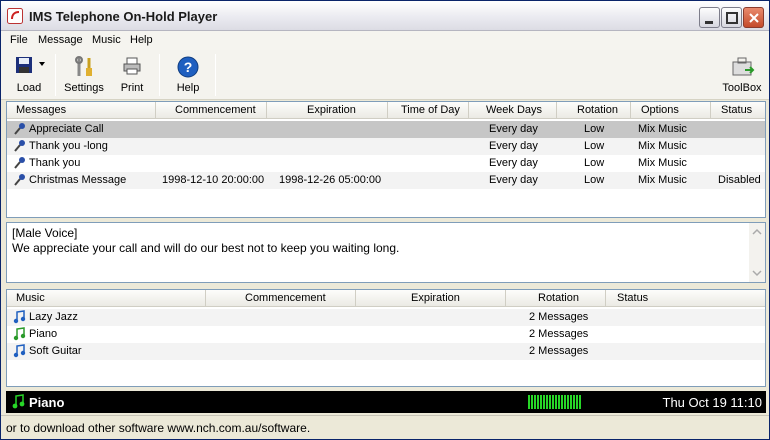 Image resolution: width=770 pixels, height=440 pixels. Describe the element at coordinates (213, 180) in the screenshot. I see `message-commencement: 1998-12-10 20:00:00` at that location.